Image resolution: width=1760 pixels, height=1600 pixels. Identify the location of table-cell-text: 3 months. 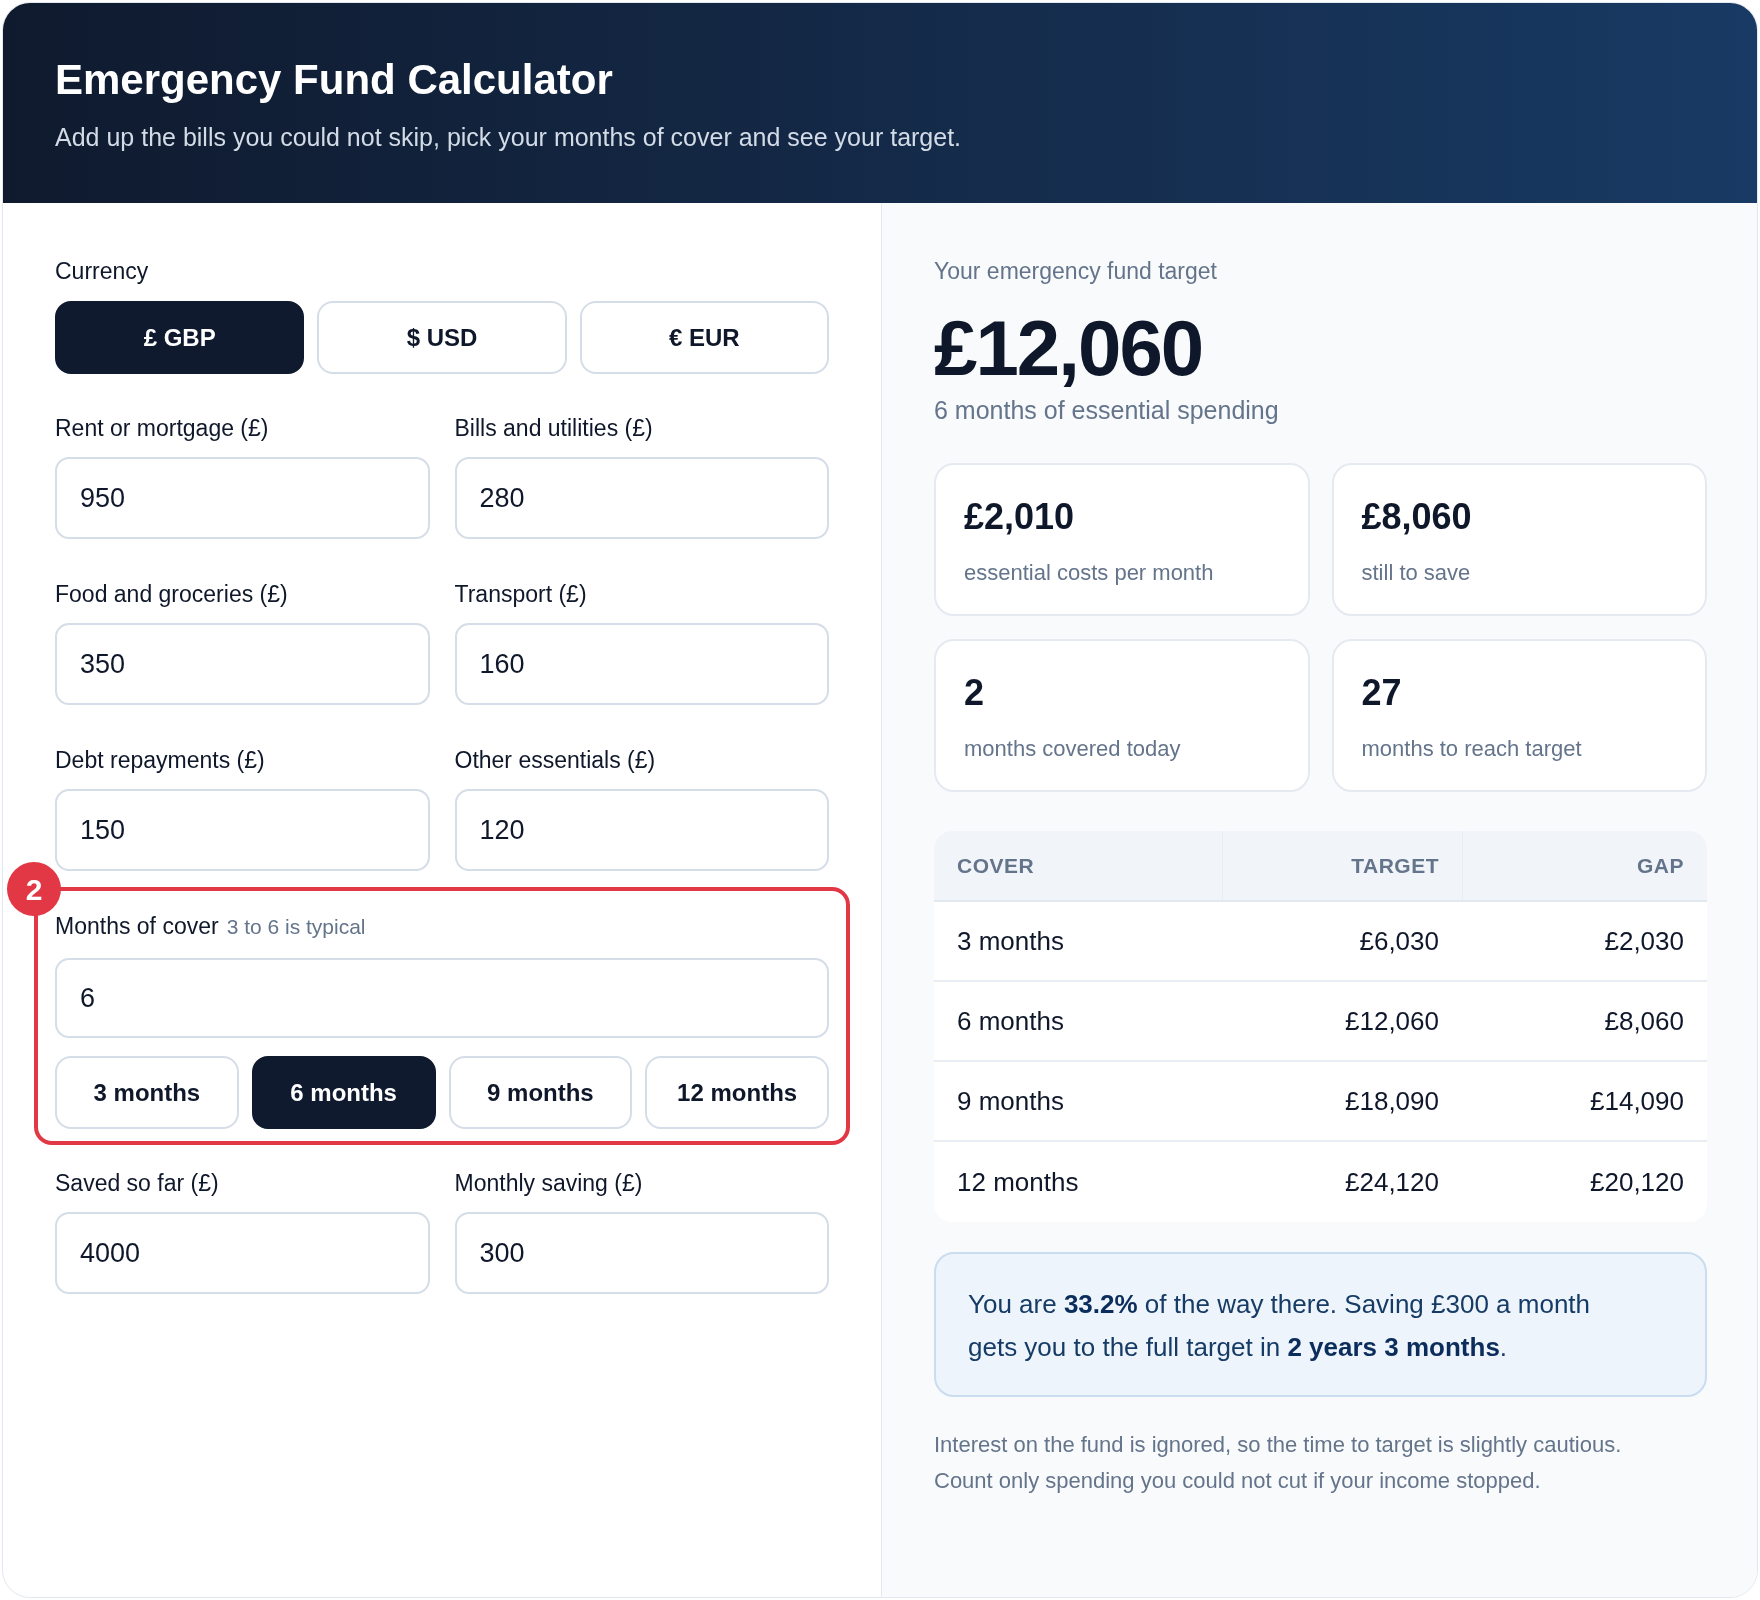
(1010, 941).